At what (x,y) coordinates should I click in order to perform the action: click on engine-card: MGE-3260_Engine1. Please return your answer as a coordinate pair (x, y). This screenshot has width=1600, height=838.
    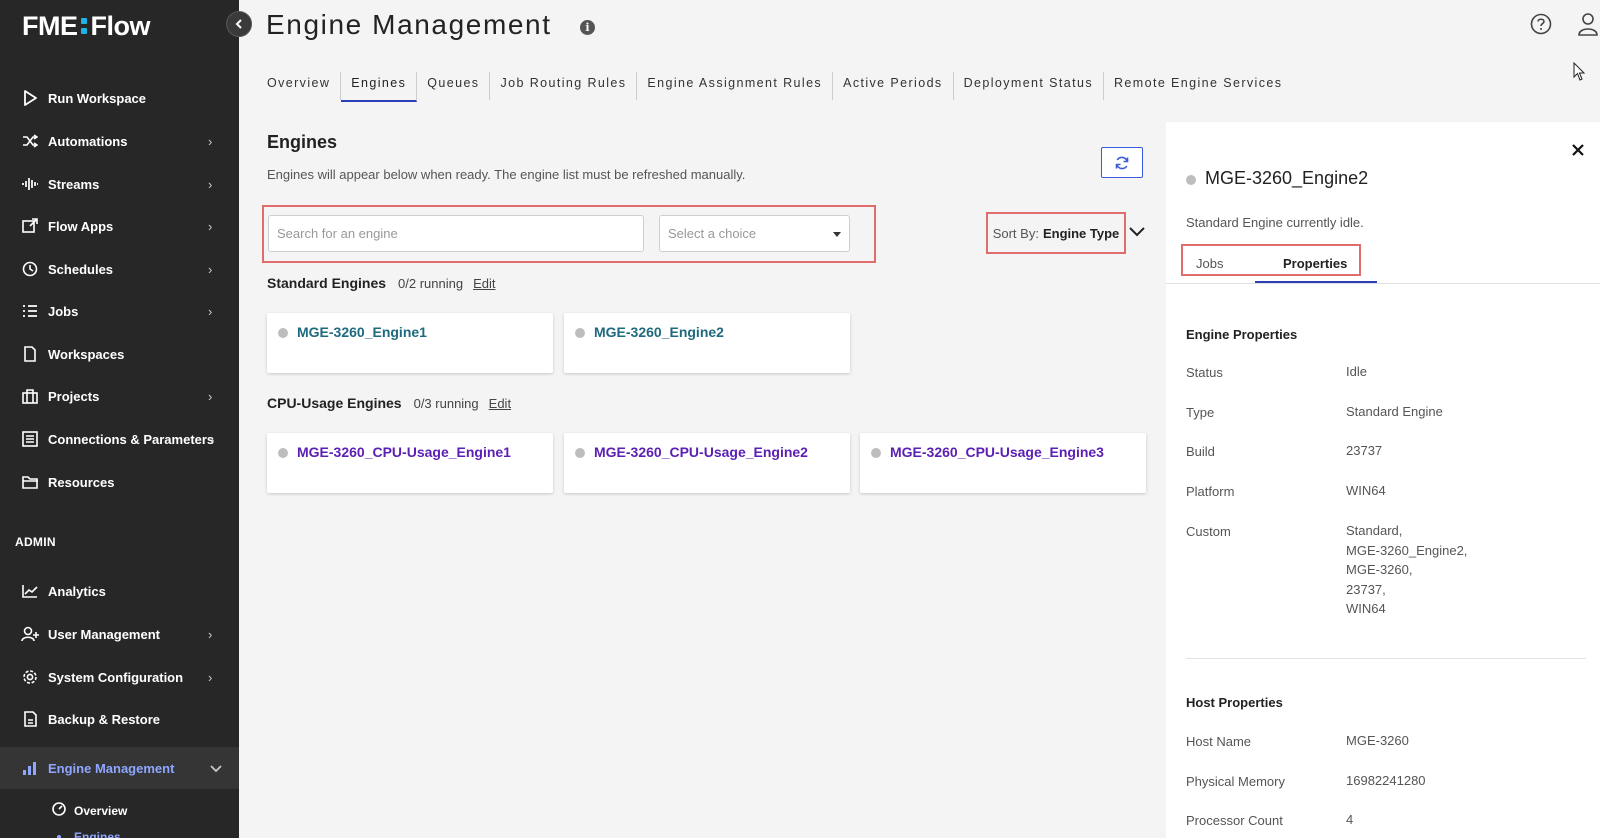
    Looking at the image, I should click on (410, 343).